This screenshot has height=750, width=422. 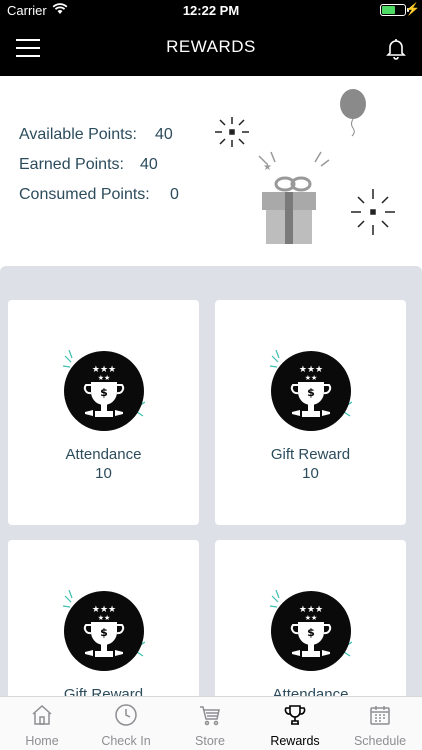 What do you see at coordinates (232, 132) in the screenshot?
I see `firework-left-icon` at bounding box center [232, 132].